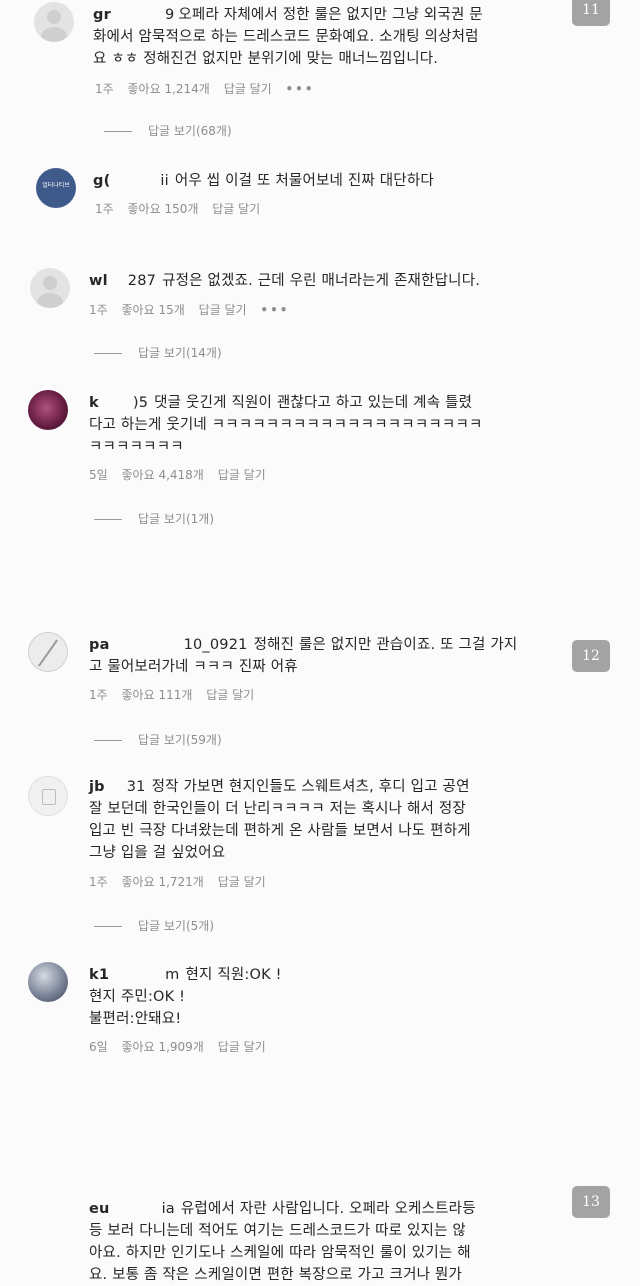 This screenshot has height=1286, width=640. I want to click on comment-text: k1 m 현지 직원:OK ! 현지 주민:OK ! 불편러:안돼요!, so click(185, 997).